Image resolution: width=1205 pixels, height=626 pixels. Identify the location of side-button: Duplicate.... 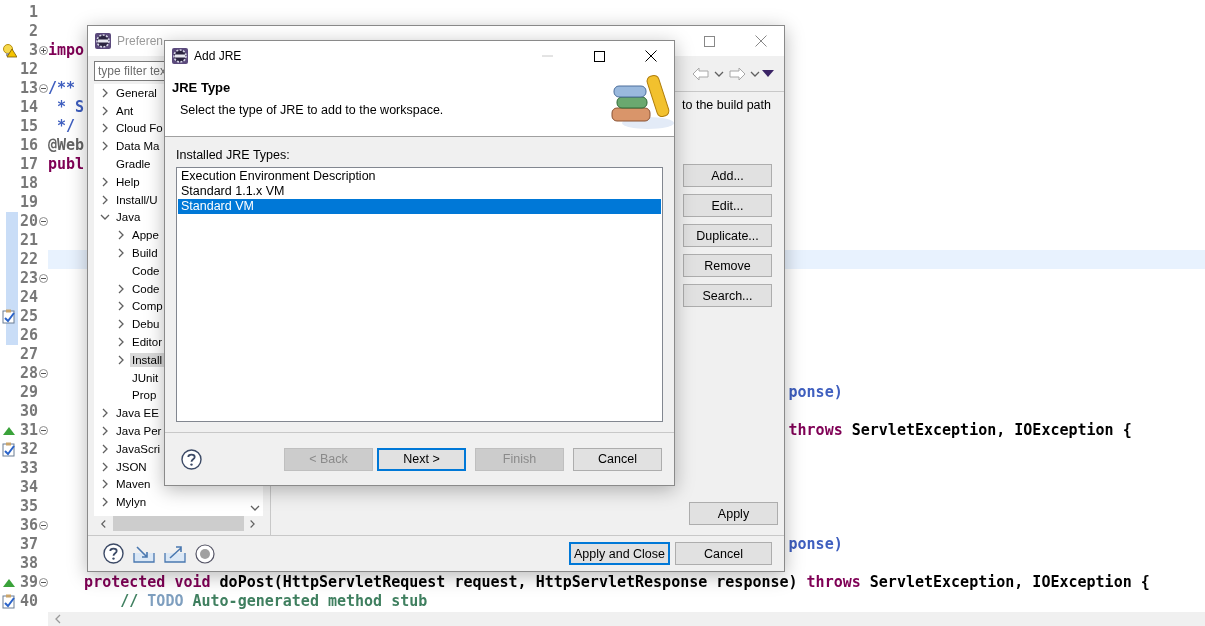
(727, 235).